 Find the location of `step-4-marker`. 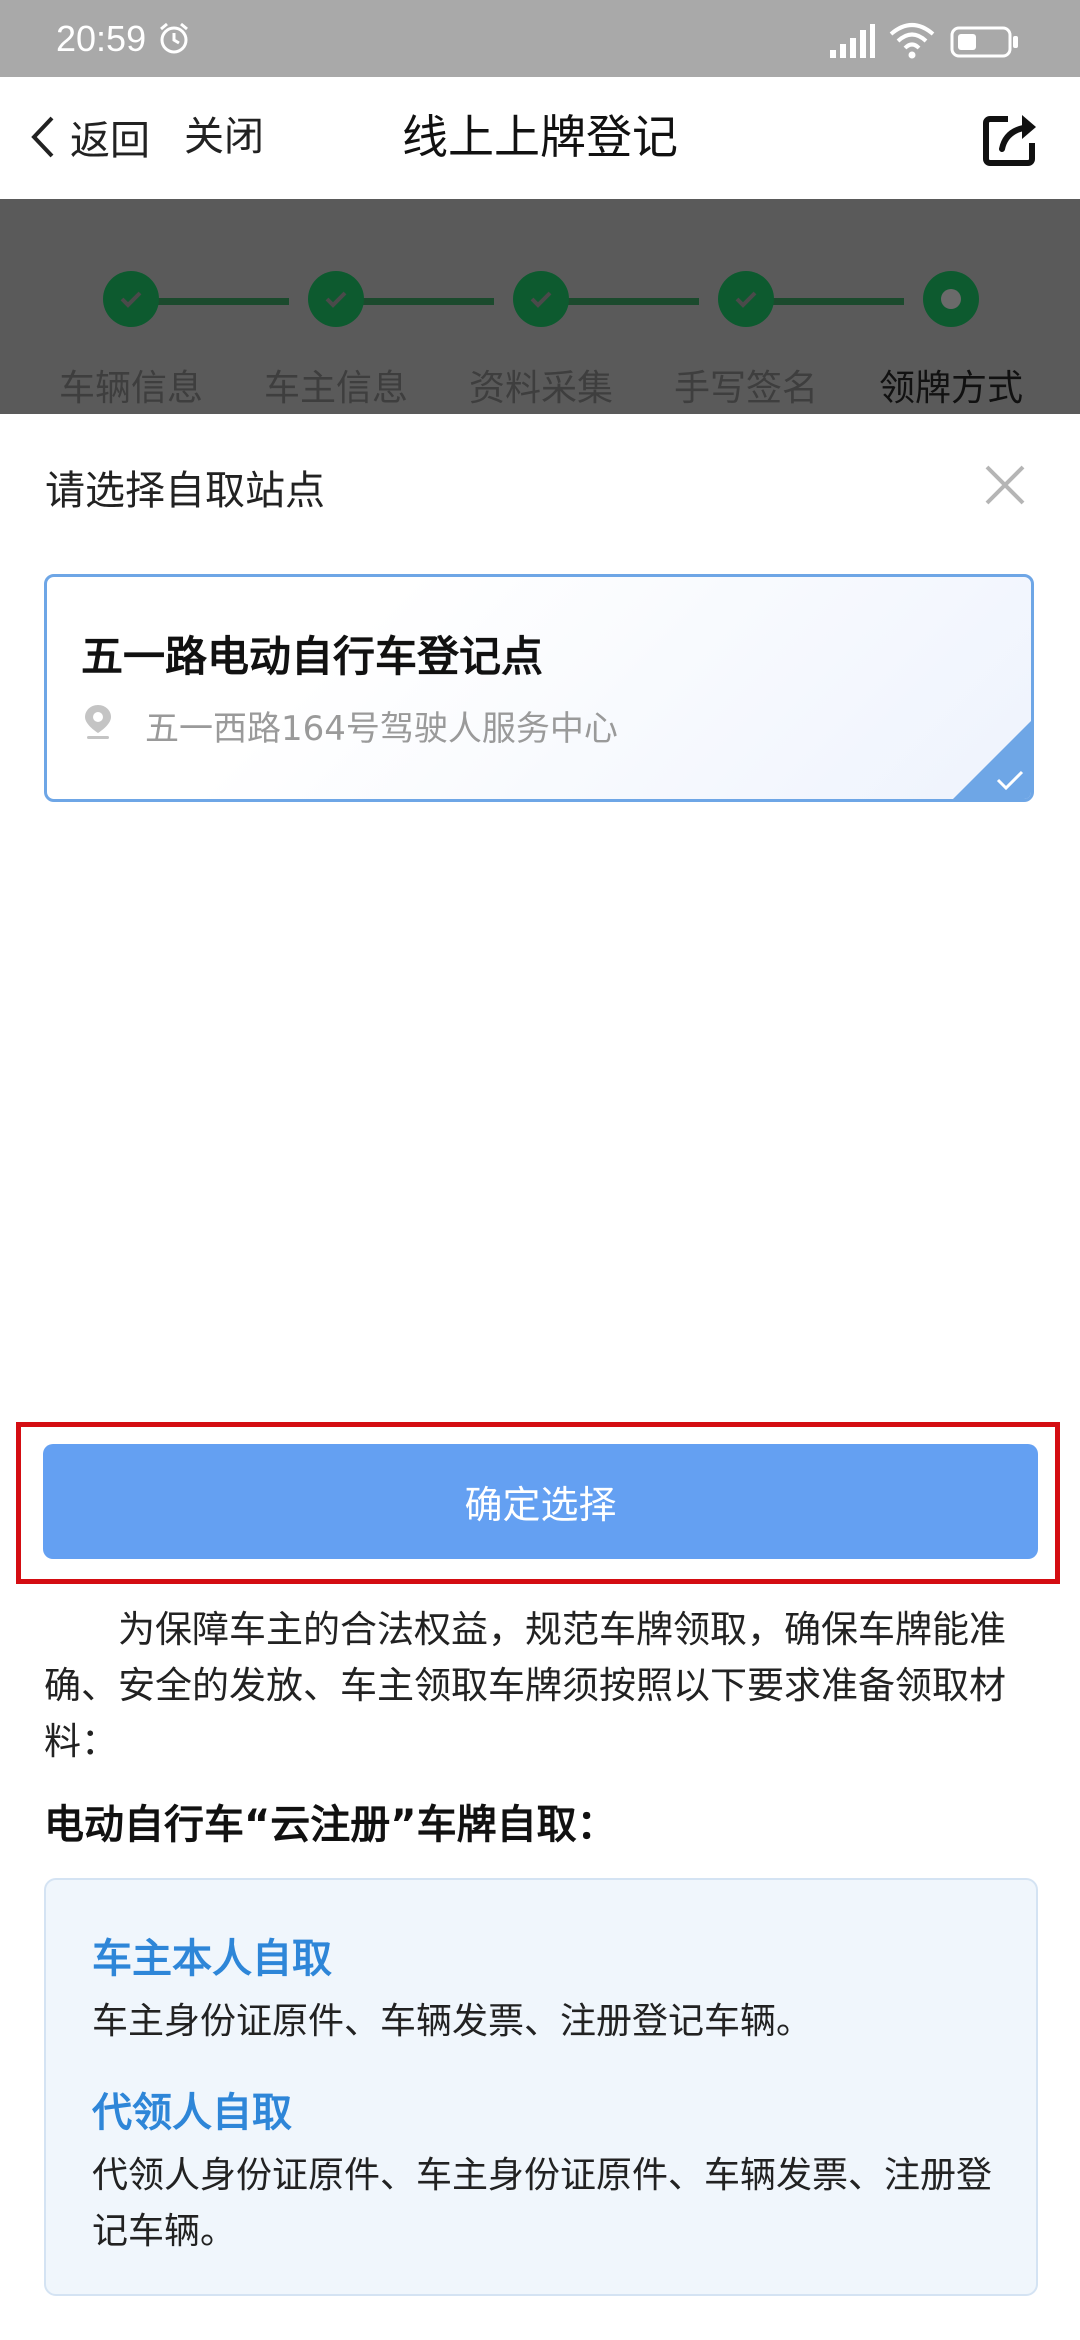

step-4-marker is located at coordinates (746, 299).